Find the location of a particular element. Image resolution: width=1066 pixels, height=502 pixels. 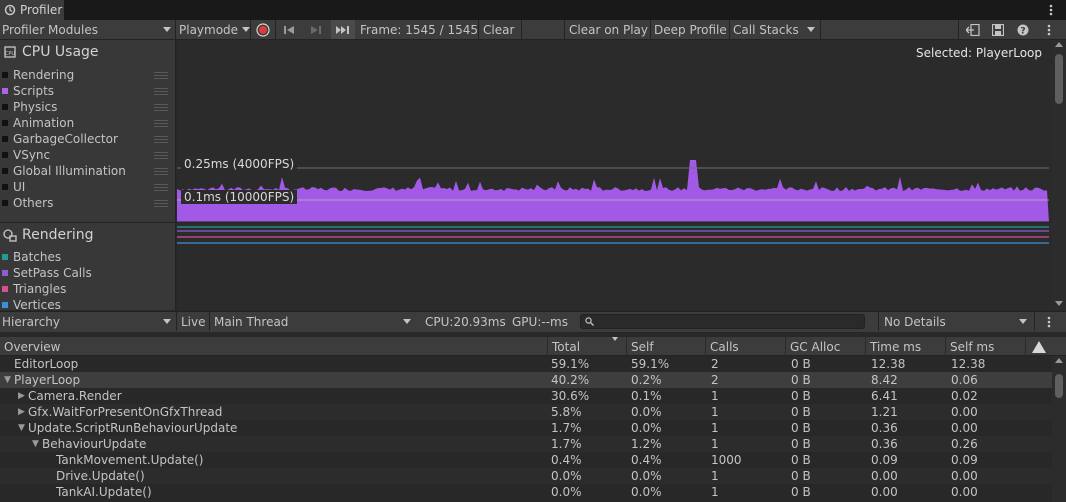

chart-scrollbar is located at coordinates (1059, 175).